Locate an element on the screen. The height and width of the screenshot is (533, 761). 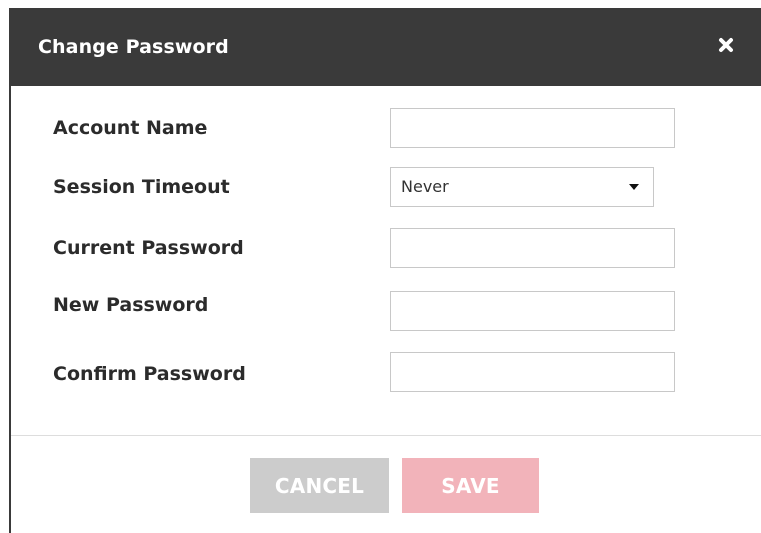
close-icon is located at coordinates (726, 45).